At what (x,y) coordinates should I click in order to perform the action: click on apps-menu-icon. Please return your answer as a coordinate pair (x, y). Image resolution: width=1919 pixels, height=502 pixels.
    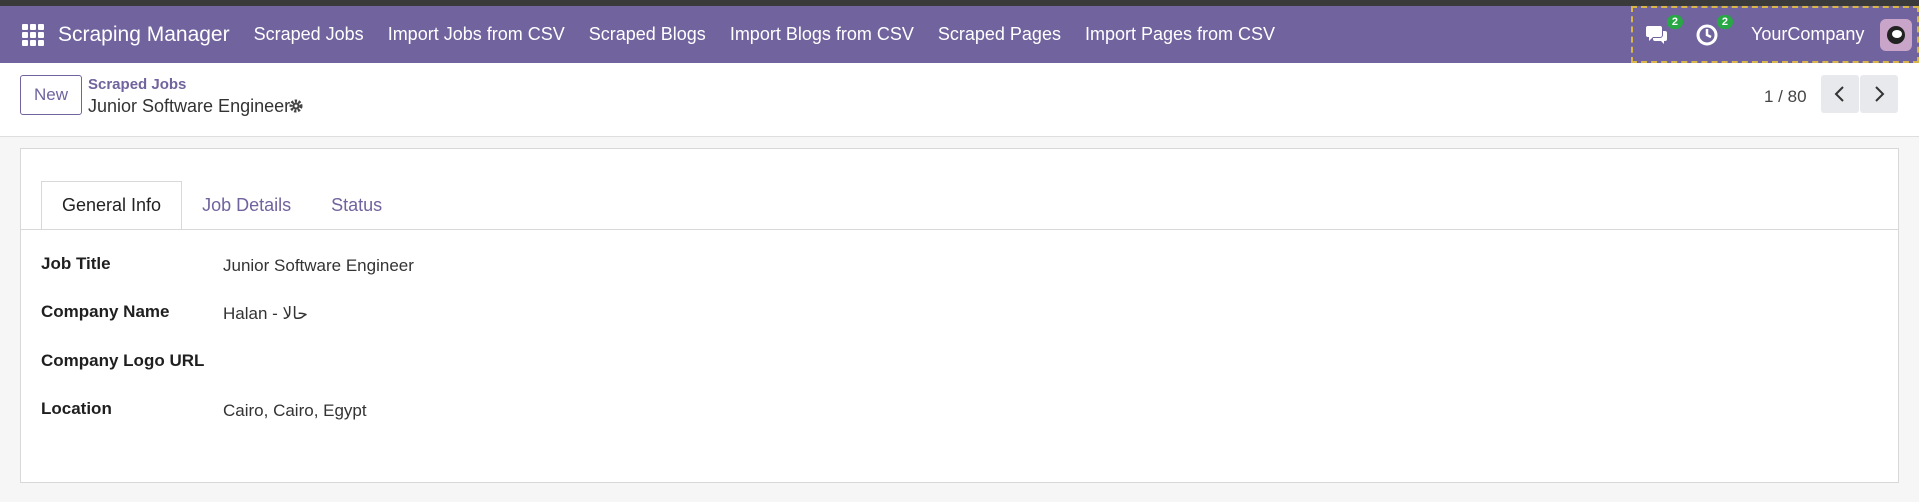
    Looking at the image, I should click on (33, 34).